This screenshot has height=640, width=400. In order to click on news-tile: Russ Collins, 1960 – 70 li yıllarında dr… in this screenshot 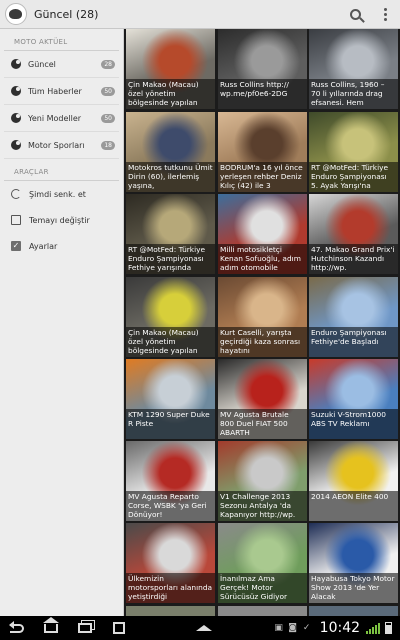, I will do `click(353, 69)`.